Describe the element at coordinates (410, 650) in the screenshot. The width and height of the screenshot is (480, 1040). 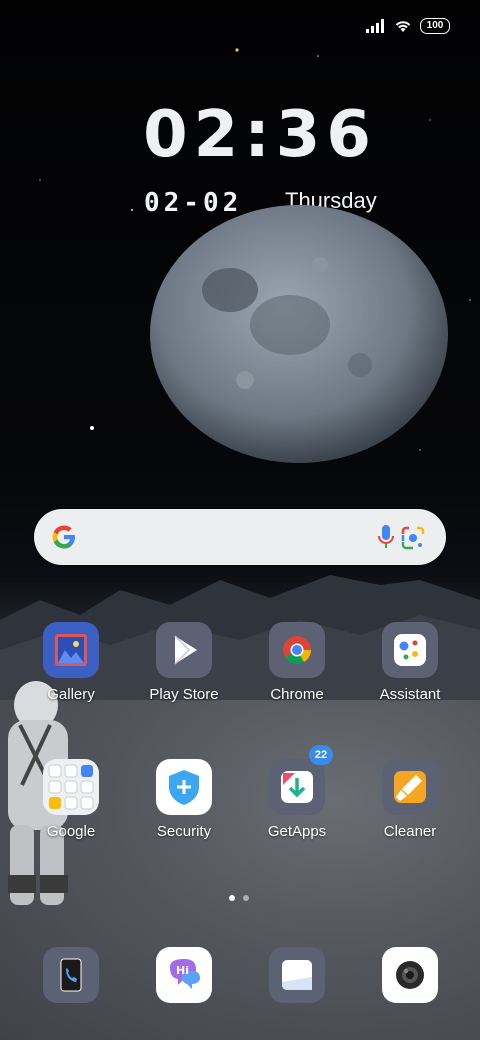
I see `assistant-icon` at that location.